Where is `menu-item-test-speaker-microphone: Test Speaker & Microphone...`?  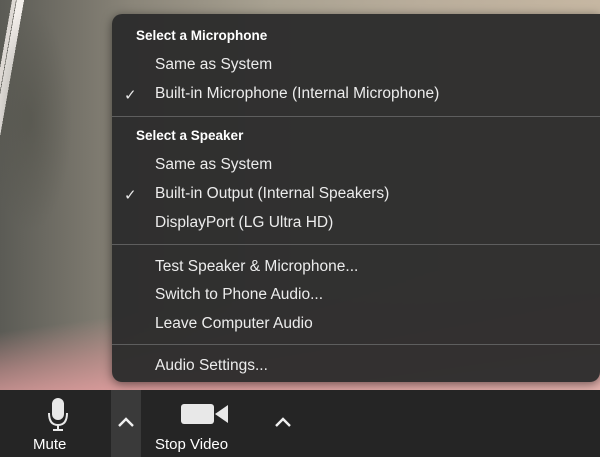 menu-item-test-speaker-microphone: Test Speaker & Microphone... is located at coordinates (256, 267).